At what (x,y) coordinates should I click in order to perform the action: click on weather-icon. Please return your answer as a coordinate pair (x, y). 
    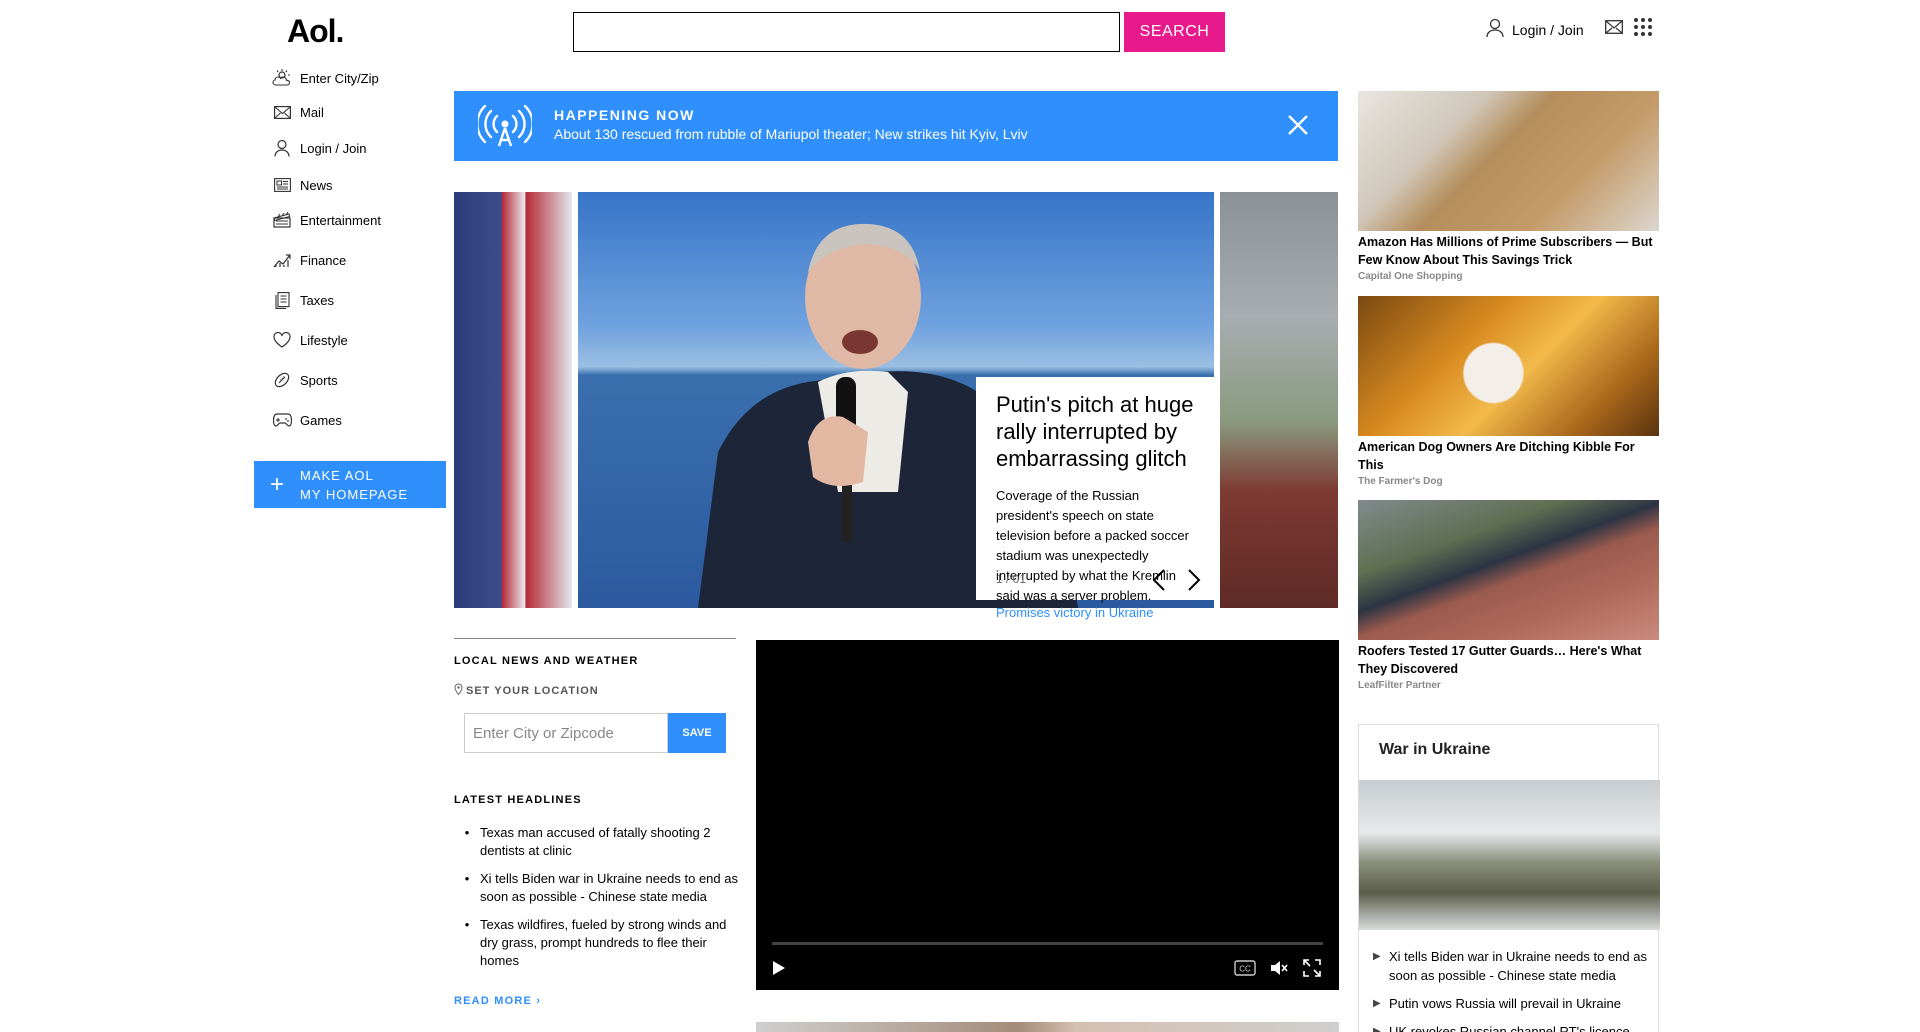
    Looking at the image, I should click on (282, 78).